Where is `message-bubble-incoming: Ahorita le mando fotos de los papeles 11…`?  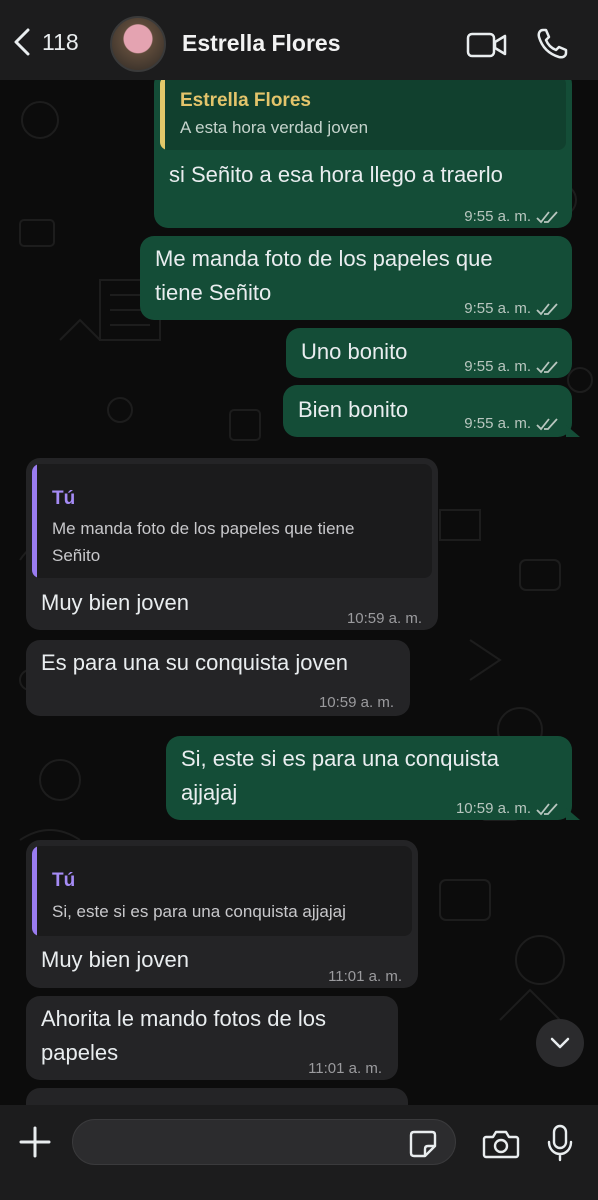 message-bubble-incoming: Ahorita le mando fotos de los papeles 11… is located at coordinates (212, 1038).